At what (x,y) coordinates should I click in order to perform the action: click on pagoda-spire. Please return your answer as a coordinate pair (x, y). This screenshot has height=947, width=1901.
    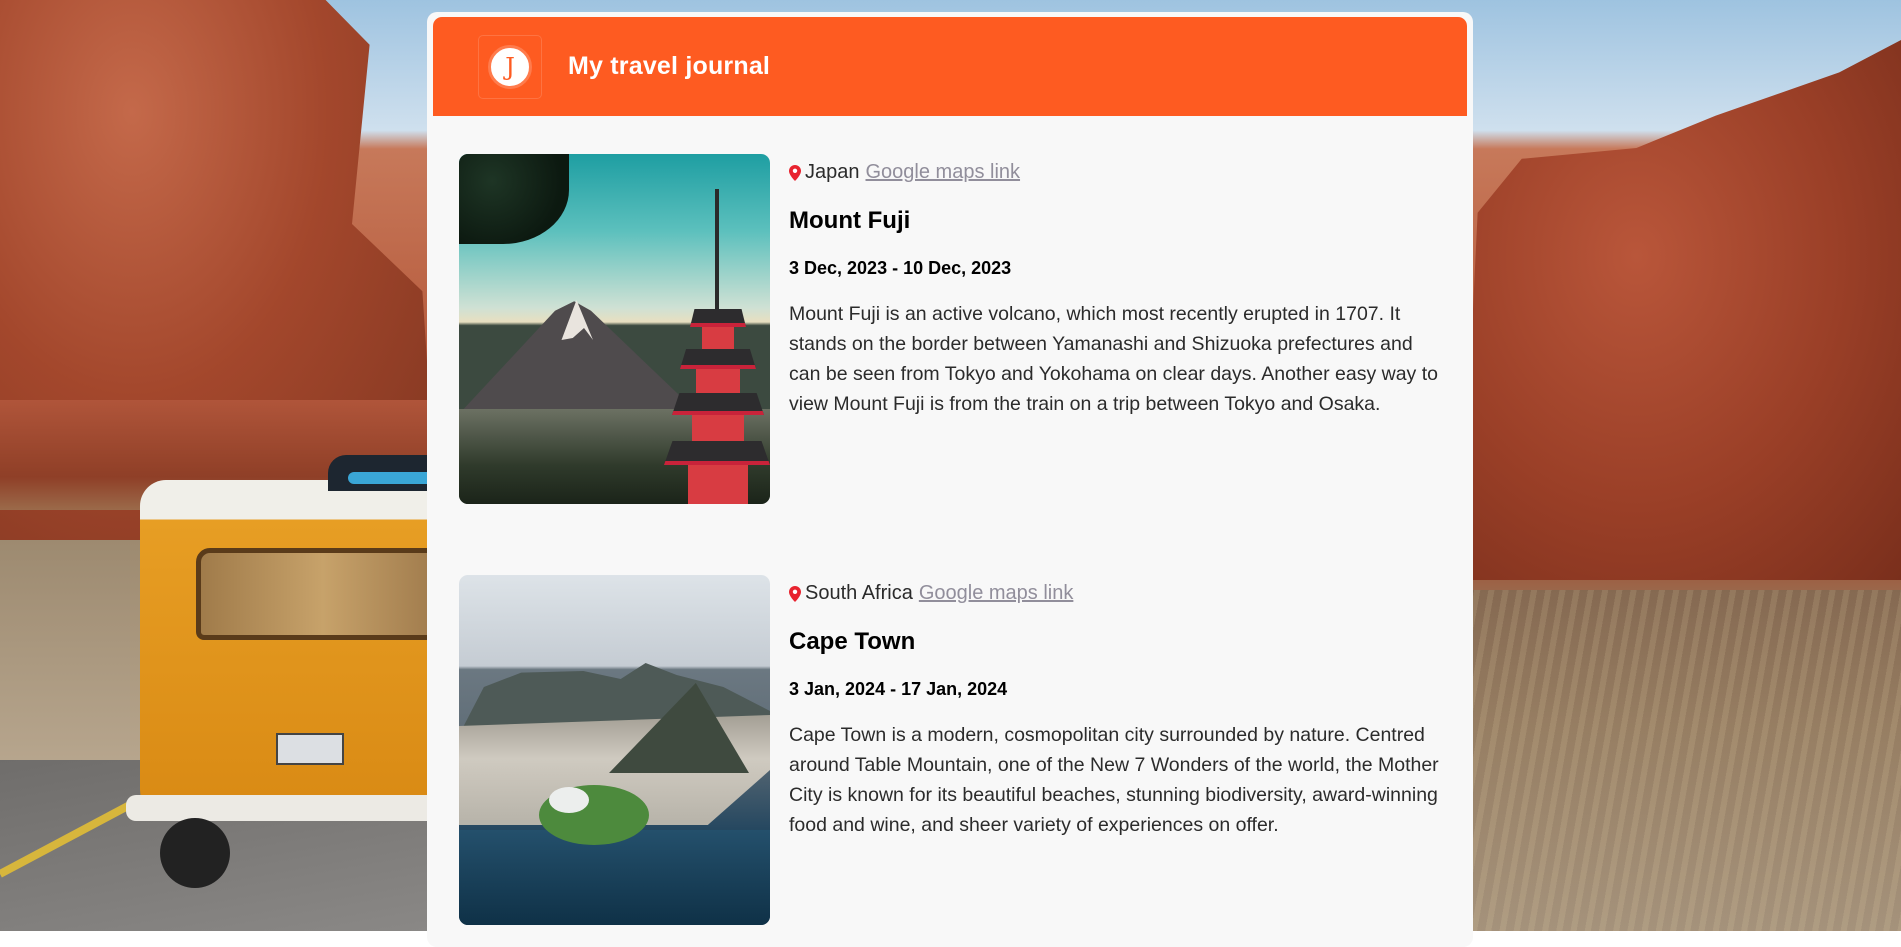
    Looking at the image, I should click on (717, 249).